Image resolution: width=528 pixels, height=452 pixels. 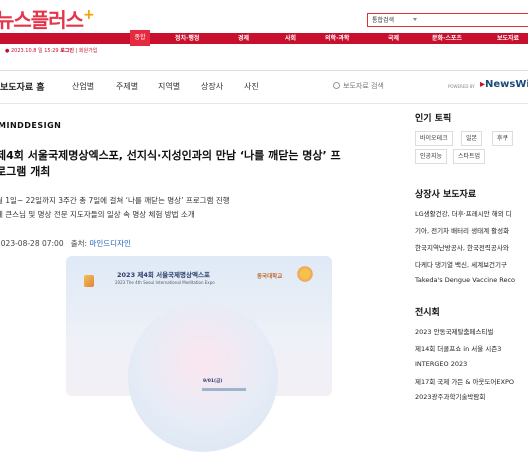 I want to click on date-line: ● 2023.10.8 일 15:29 로그인 | 회원가입, so click(x=51, y=51).